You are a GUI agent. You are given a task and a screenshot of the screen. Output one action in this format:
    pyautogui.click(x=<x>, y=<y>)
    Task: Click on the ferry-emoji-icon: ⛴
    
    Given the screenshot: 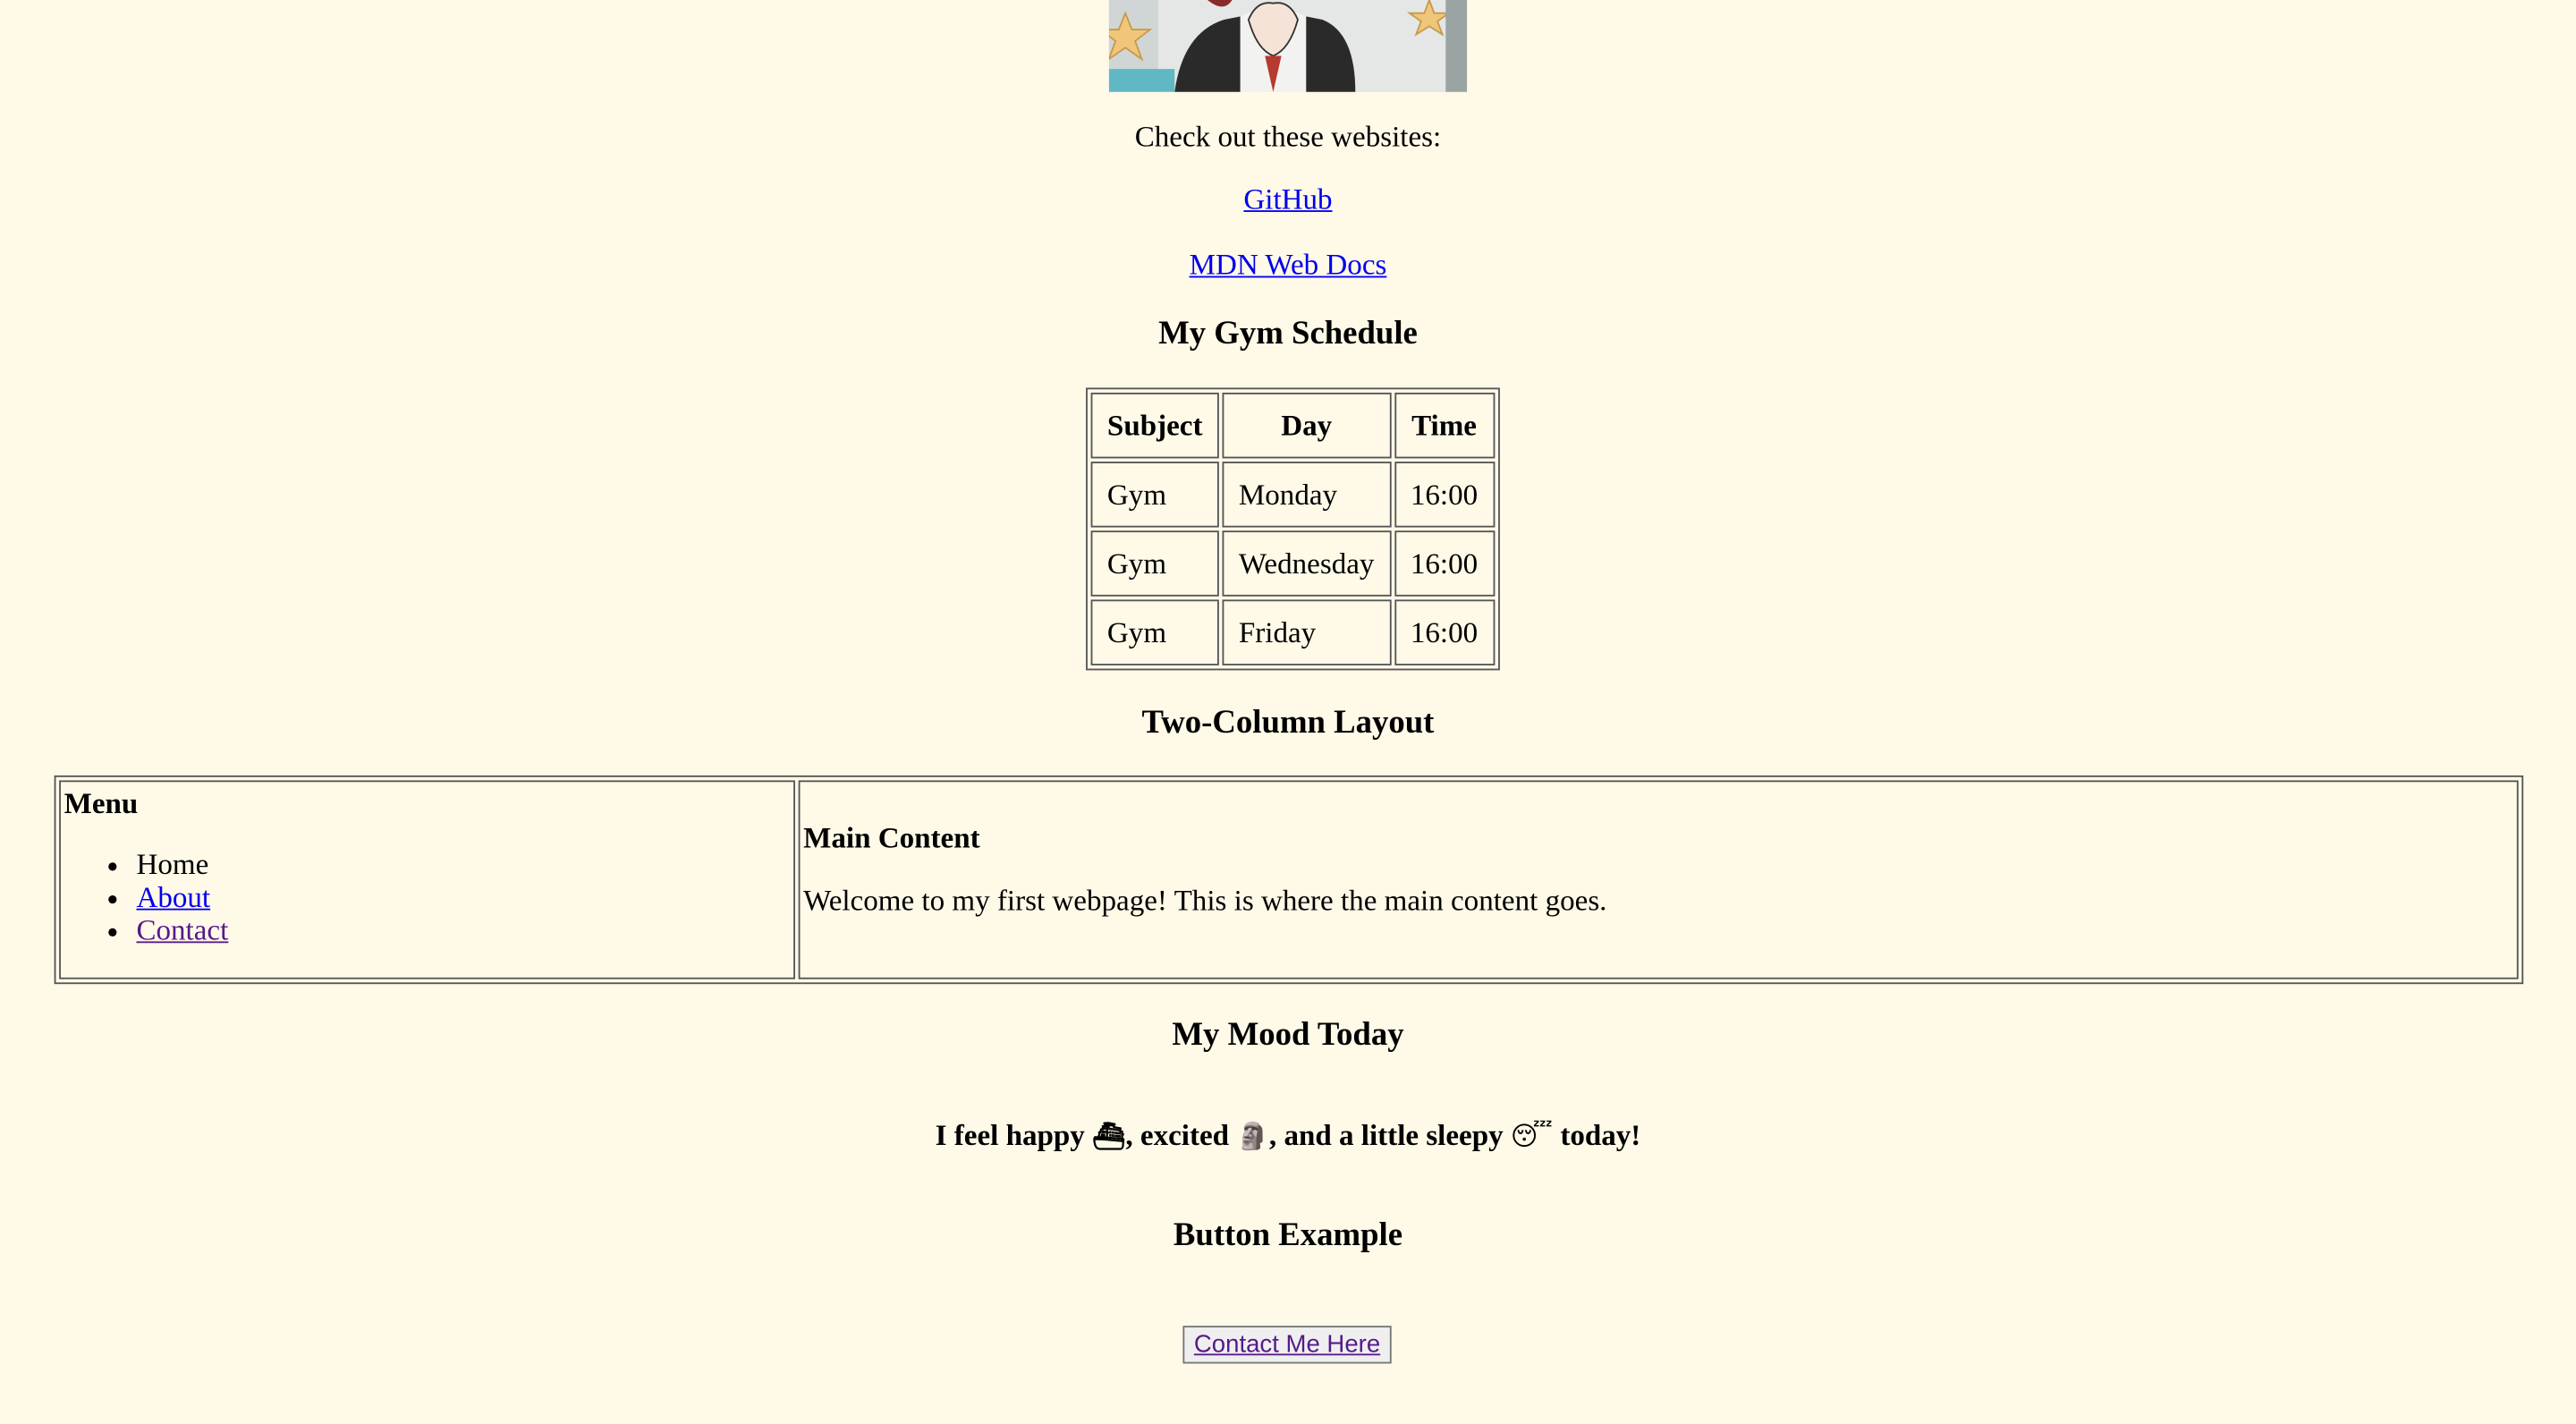 What is the action you would take?
    pyautogui.click(x=1109, y=1136)
    